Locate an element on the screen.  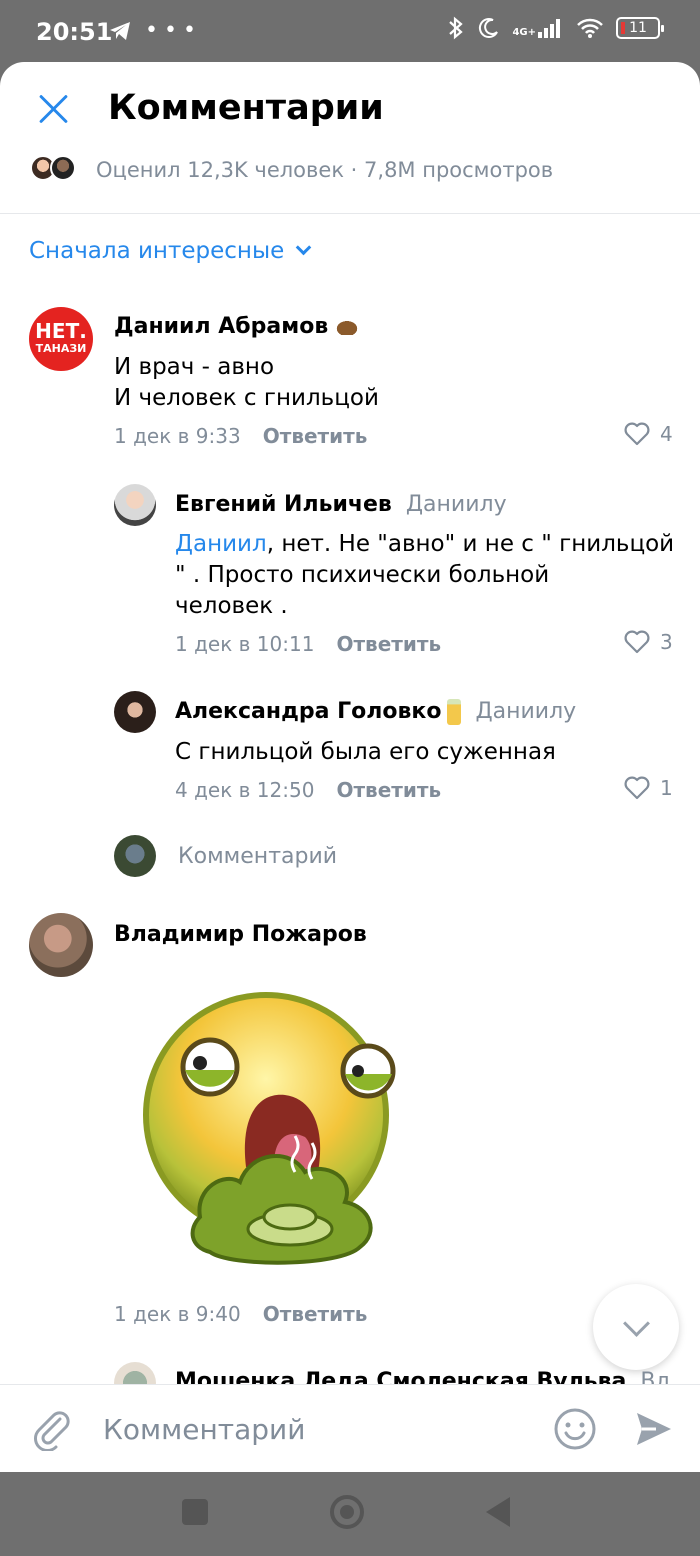
battery-level: 11 is located at coordinates (638, 28).